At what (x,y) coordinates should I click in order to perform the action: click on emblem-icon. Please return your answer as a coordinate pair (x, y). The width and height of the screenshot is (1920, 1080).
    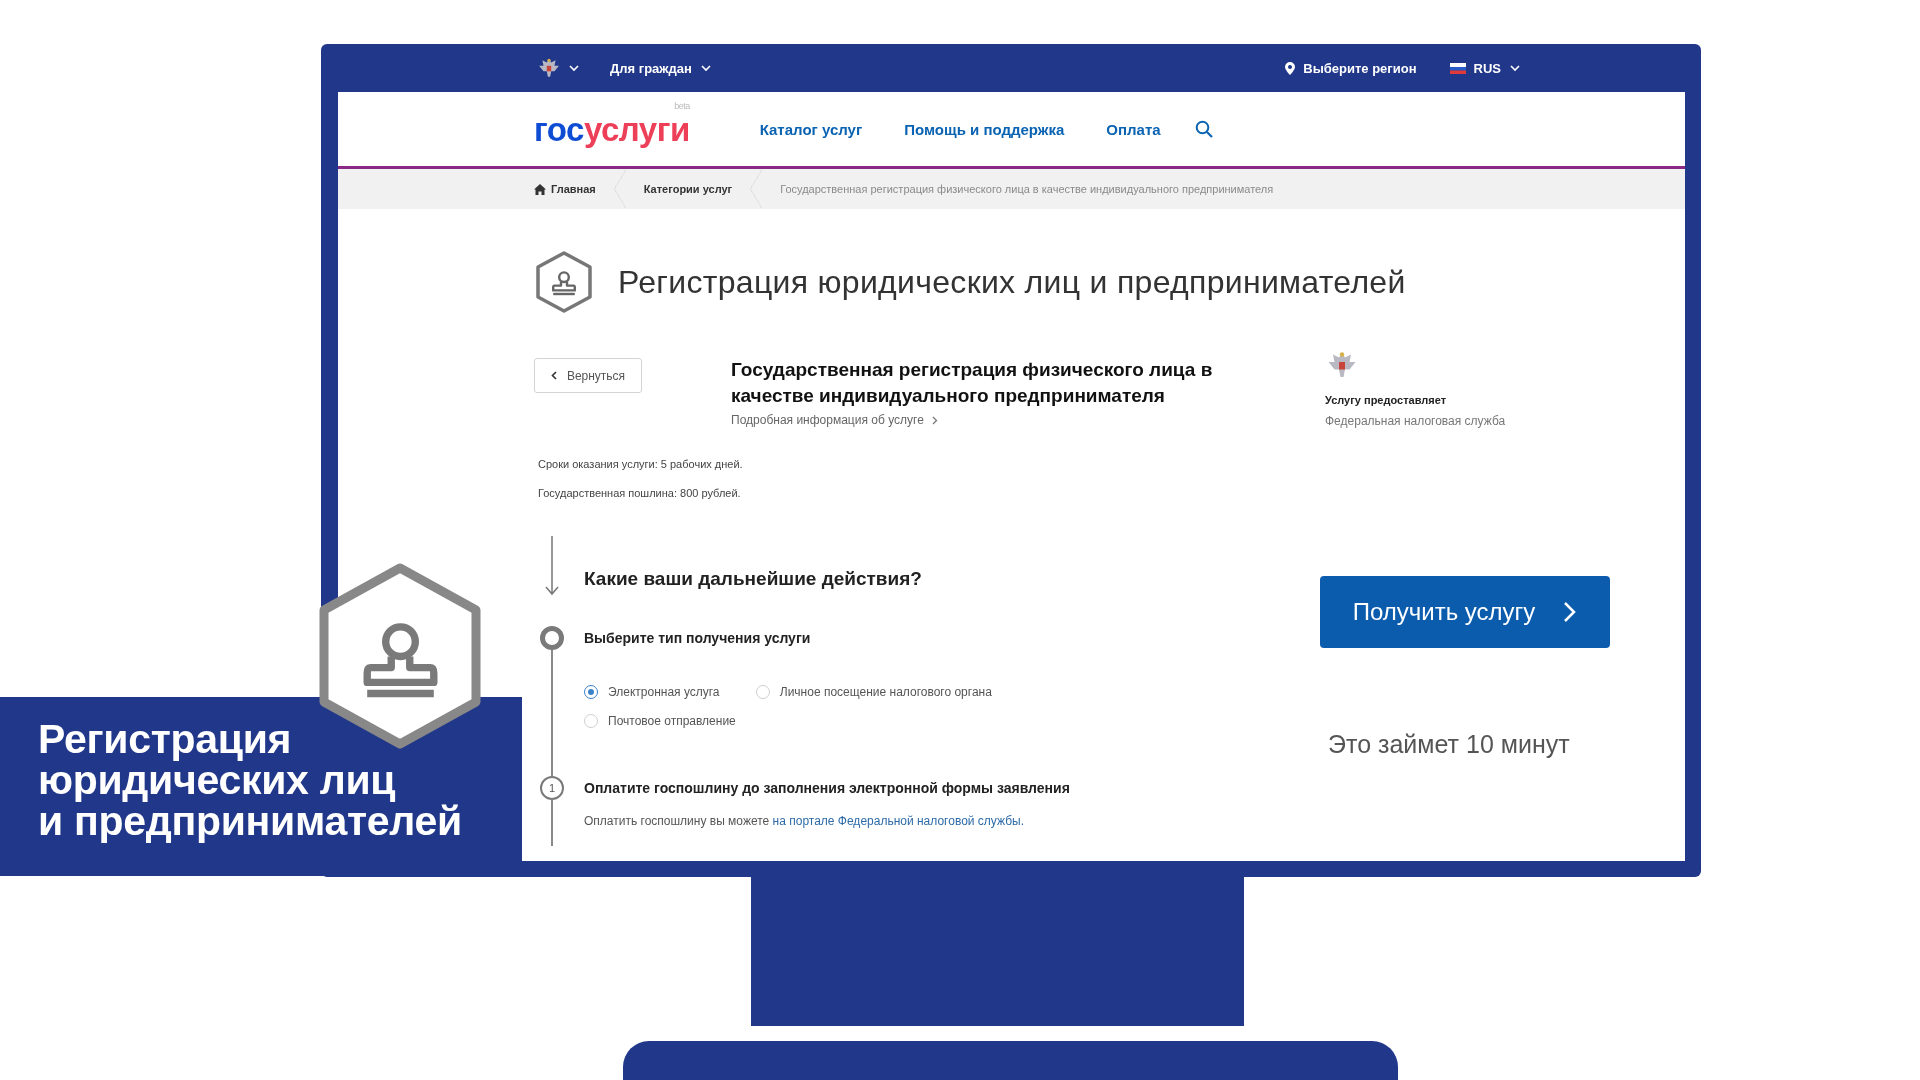
    Looking at the image, I should click on (1342, 365).